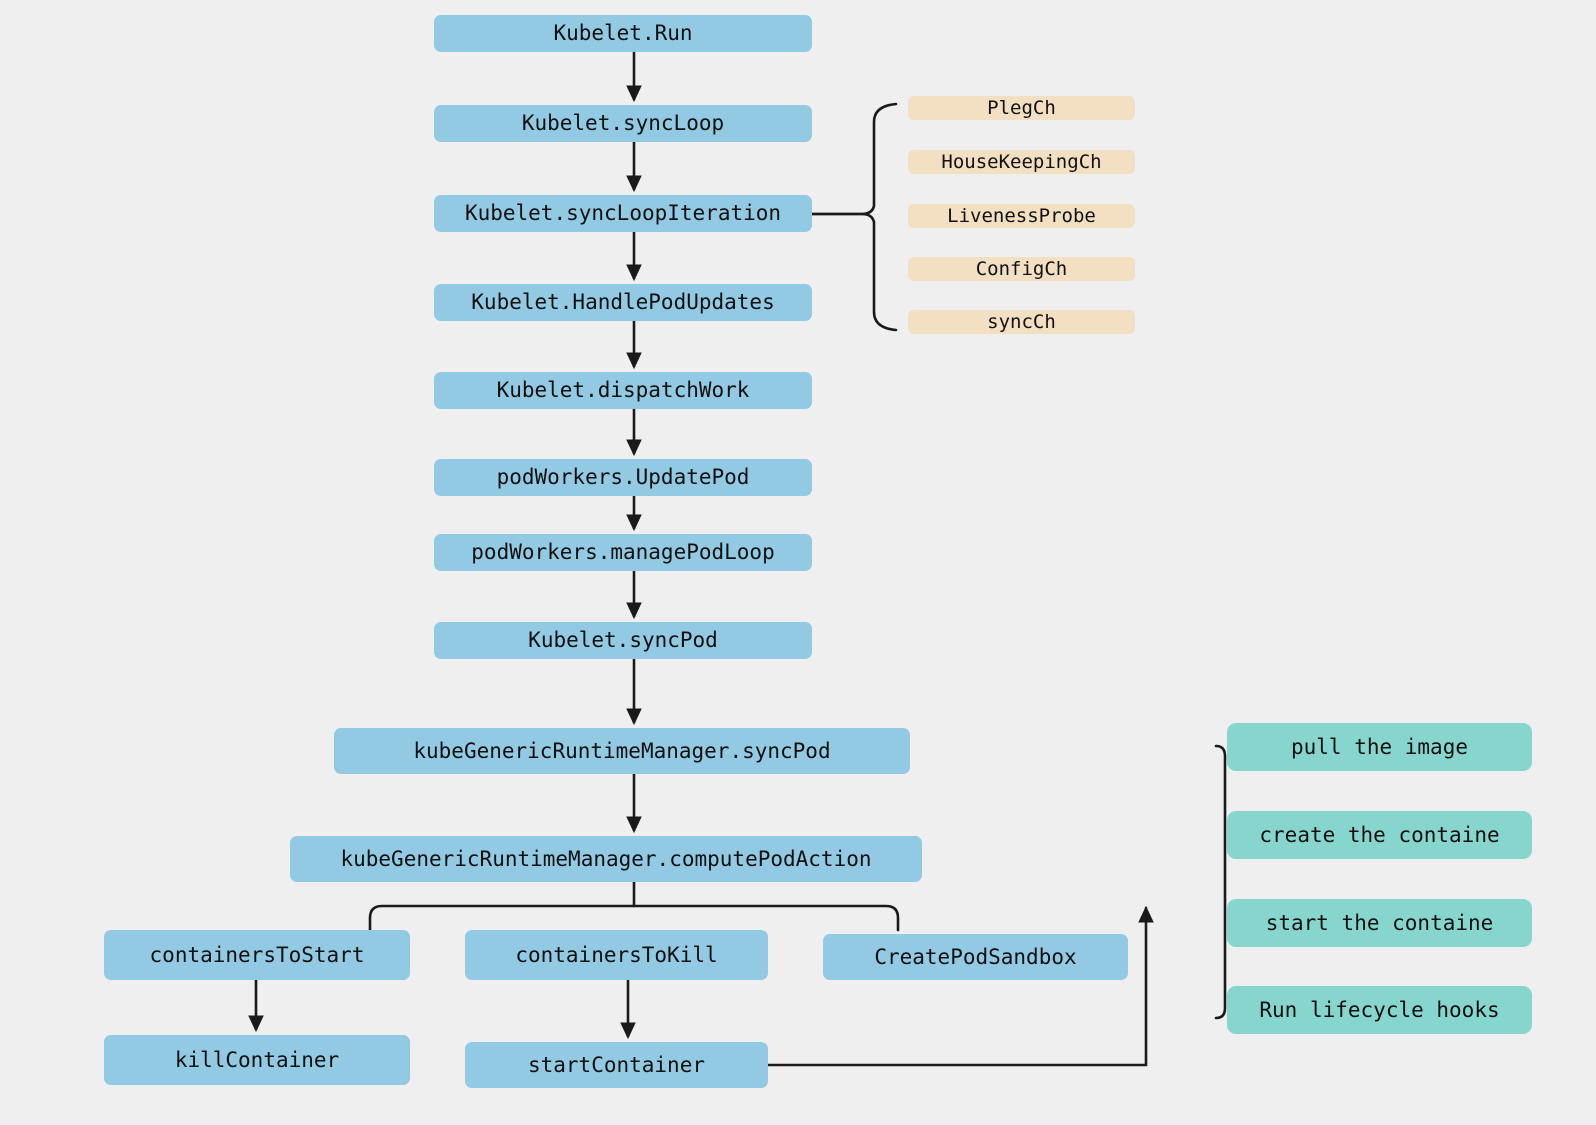  I want to click on node-channel-syncch: syncCh, so click(1021, 322).